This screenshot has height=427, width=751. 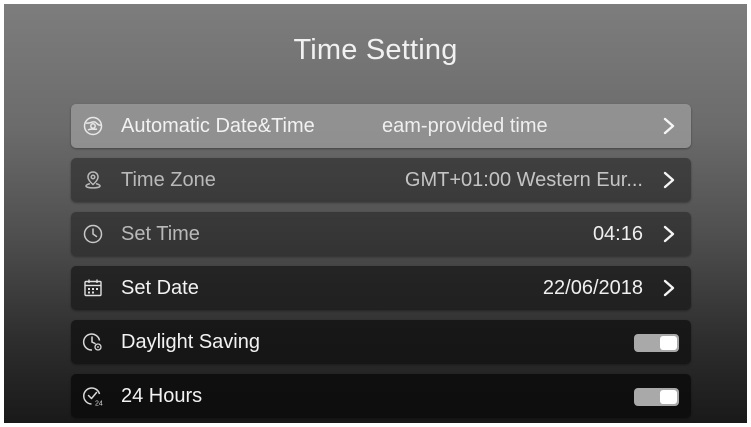 What do you see at coordinates (93, 342) in the screenshot?
I see `clock-settings-icon` at bounding box center [93, 342].